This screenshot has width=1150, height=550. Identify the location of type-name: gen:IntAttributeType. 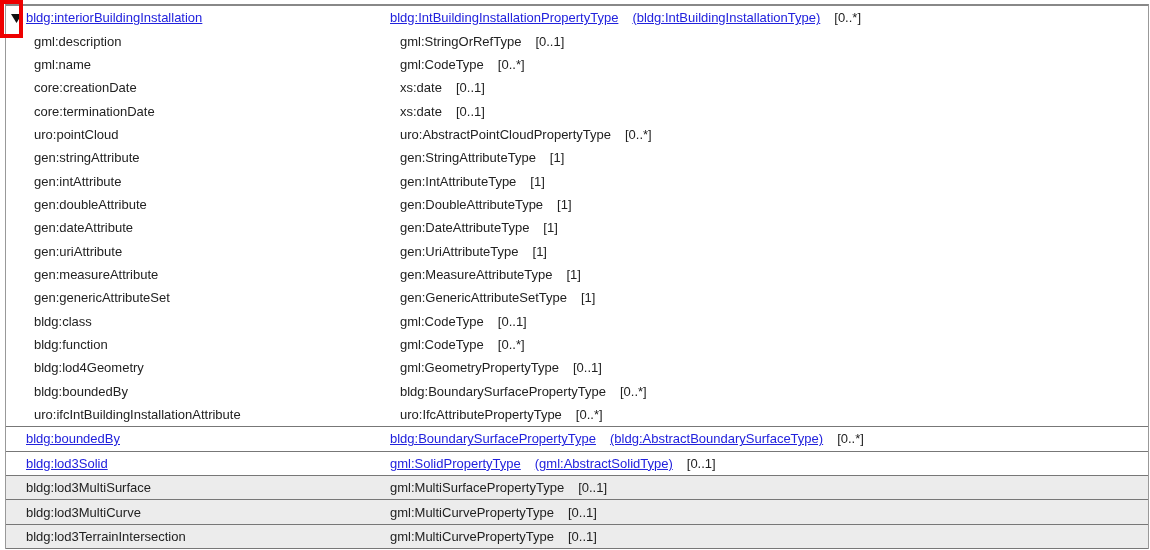
(458, 181).